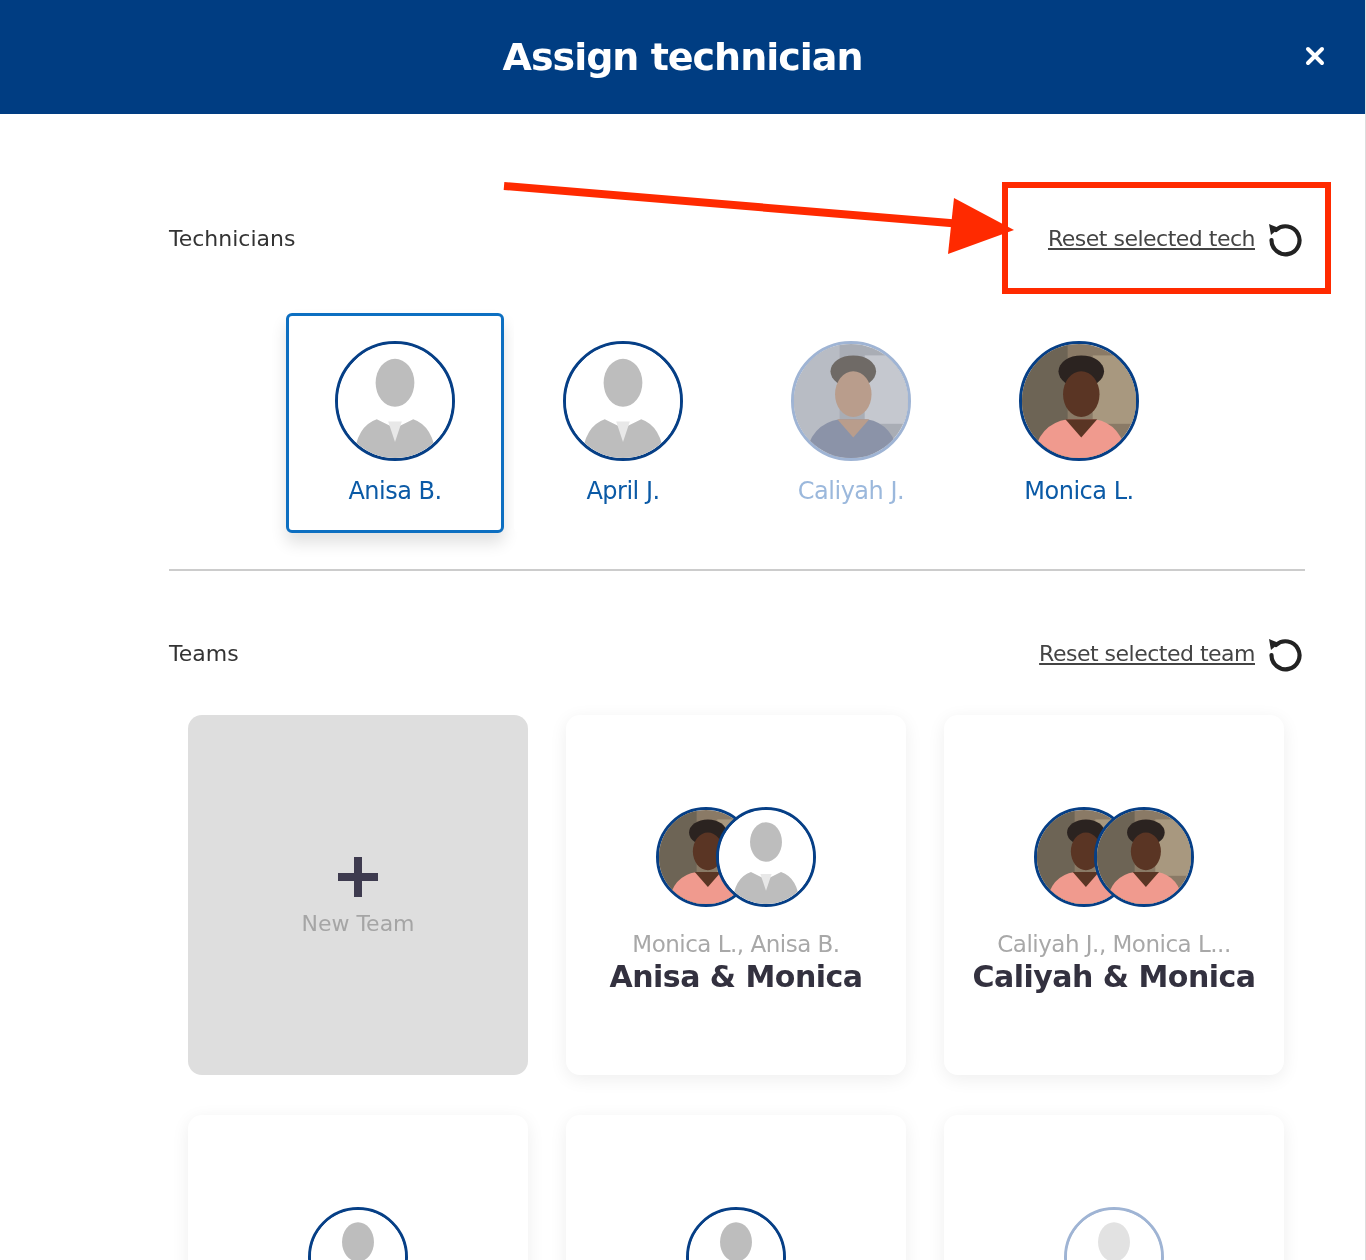 The height and width of the screenshot is (1260, 1366). What do you see at coordinates (736, 976) in the screenshot?
I see `team-name: Anisa & Monica` at bounding box center [736, 976].